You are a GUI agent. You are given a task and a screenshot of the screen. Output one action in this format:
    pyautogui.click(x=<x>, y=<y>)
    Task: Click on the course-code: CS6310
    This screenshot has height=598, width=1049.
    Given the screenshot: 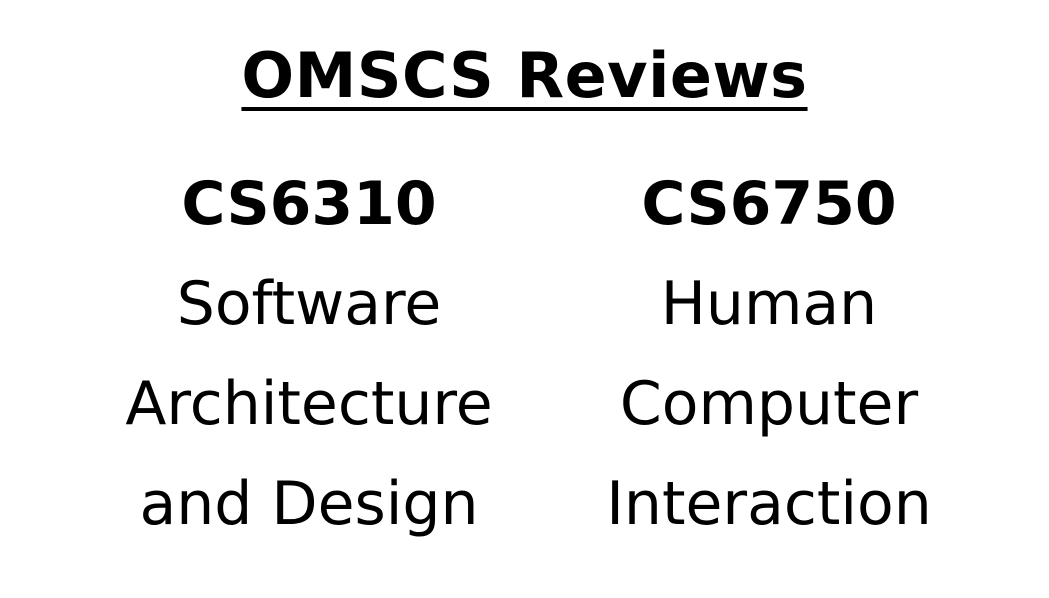 What is the action you would take?
    pyautogui.click(x=309, y=204)
    